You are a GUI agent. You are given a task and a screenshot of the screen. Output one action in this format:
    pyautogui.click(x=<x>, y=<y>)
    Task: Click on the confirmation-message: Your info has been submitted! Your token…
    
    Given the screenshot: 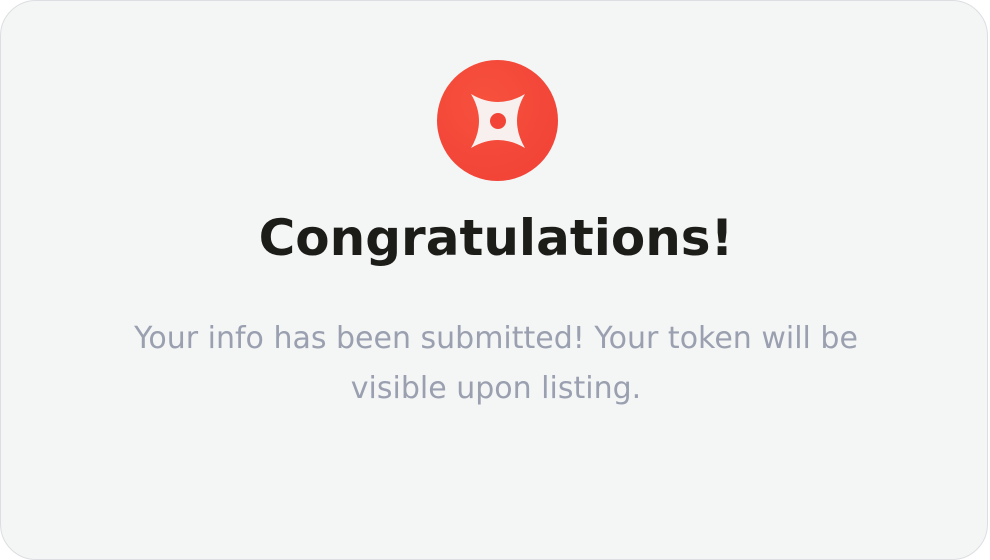 What is the action you would take?
    pyautogui.click(x=496, y=363)
    